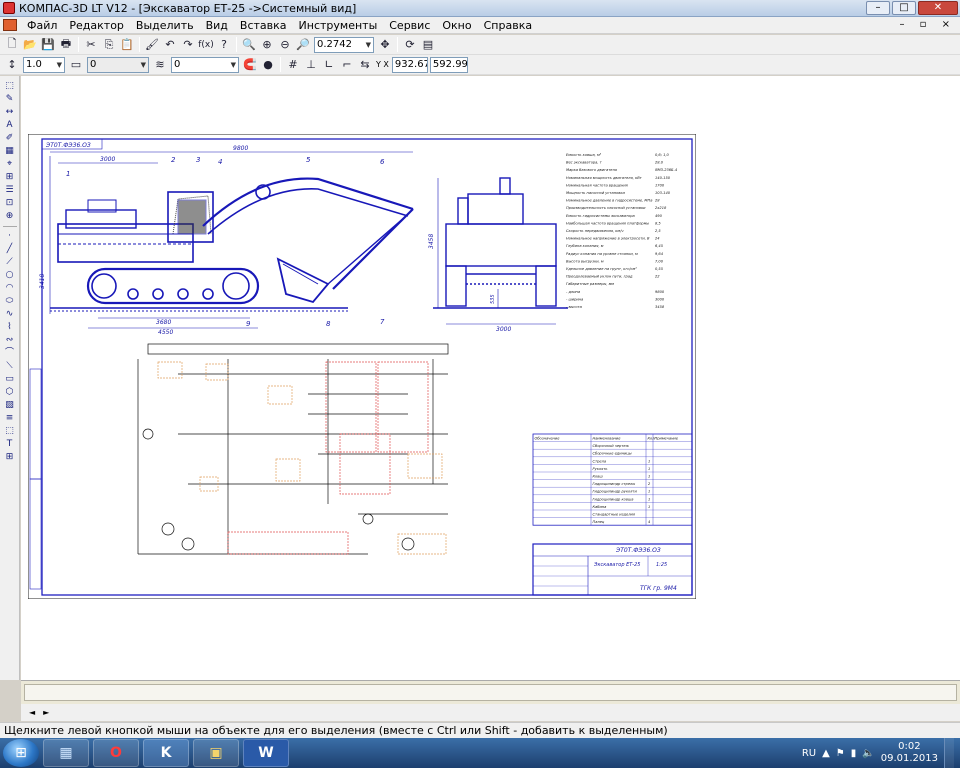  Describe the element at coordinates (303, 45) in the screenshot. I see `zoom-scale-icon: 🔎` at that location.